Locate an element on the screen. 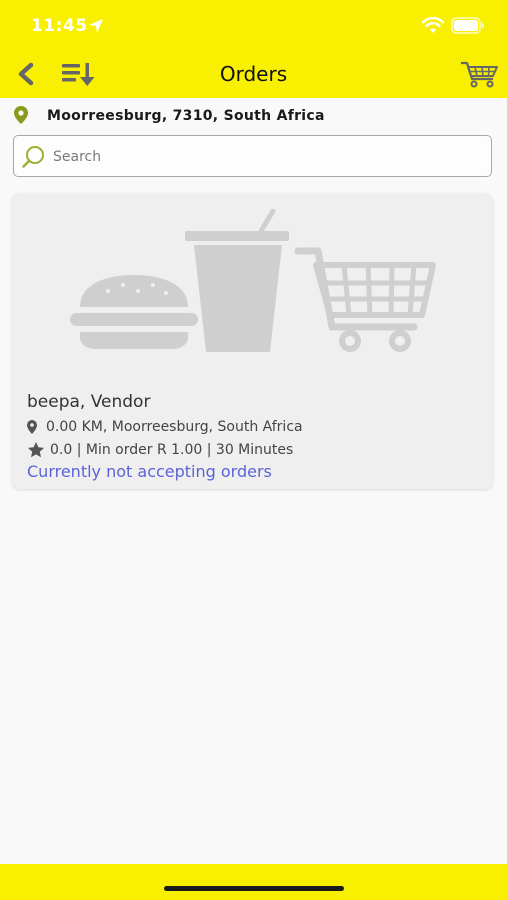  search-bar is located at coordinates (252, 156).